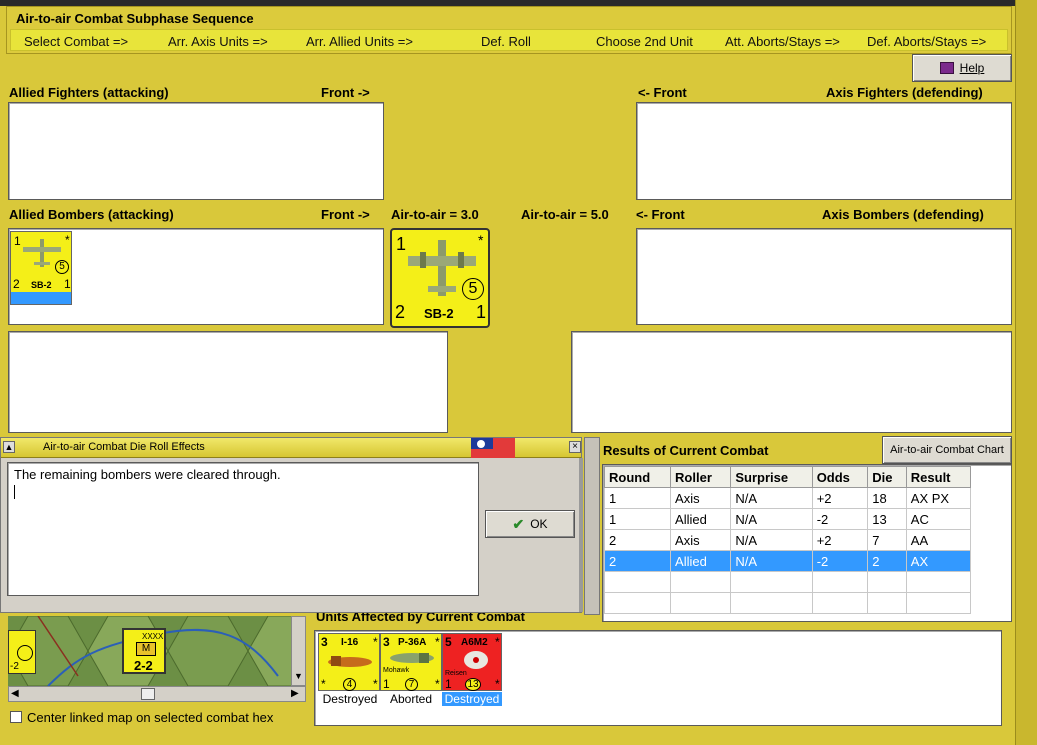 The height and width of the screenshot is (745, 1037). I want to click on center-map-checkbox, so click(16, 717).